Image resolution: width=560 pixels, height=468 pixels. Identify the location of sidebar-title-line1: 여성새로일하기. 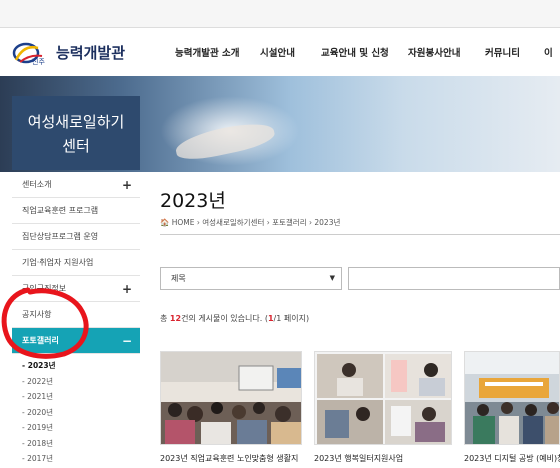
(76, 122).